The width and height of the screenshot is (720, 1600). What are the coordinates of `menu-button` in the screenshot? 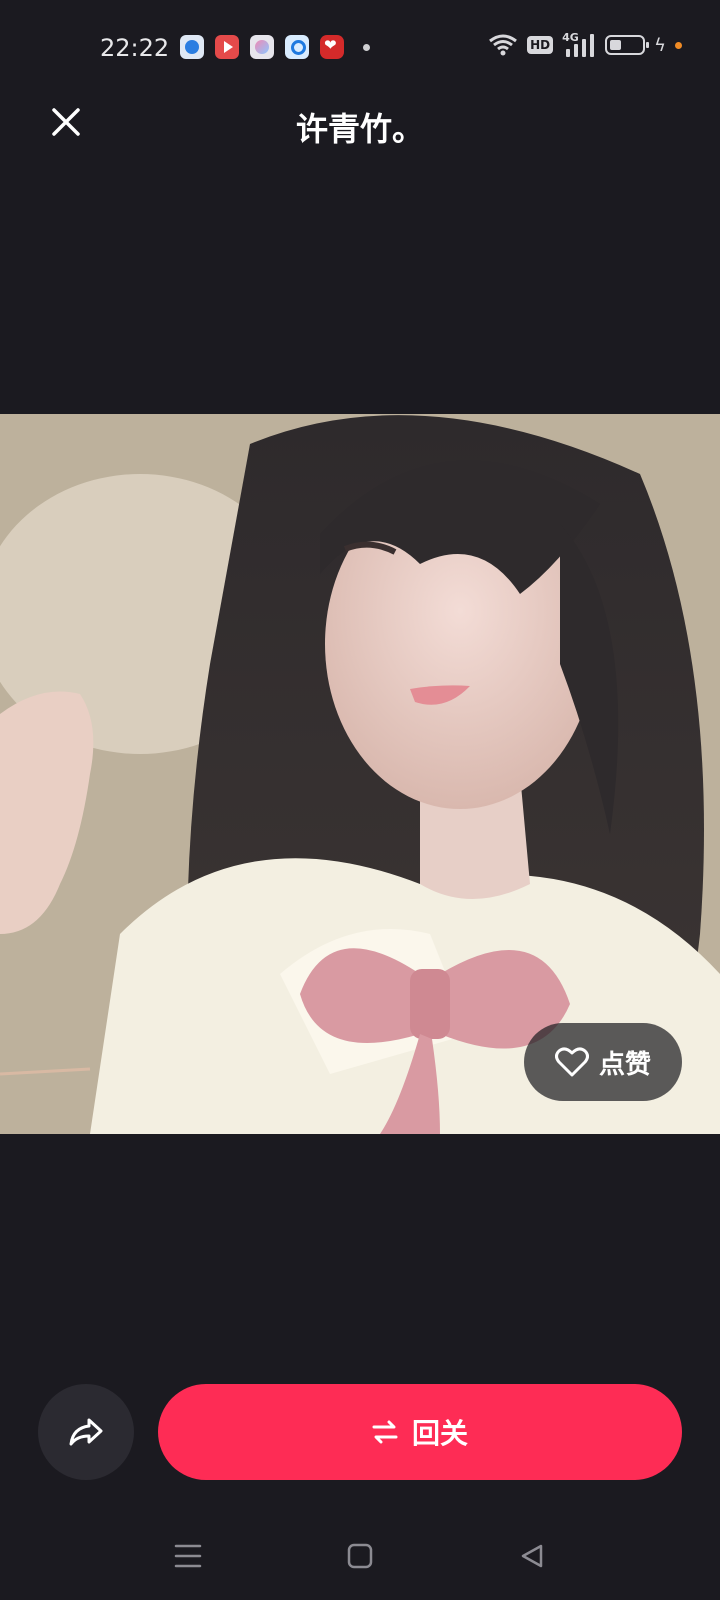 It's located at (188, 1556).